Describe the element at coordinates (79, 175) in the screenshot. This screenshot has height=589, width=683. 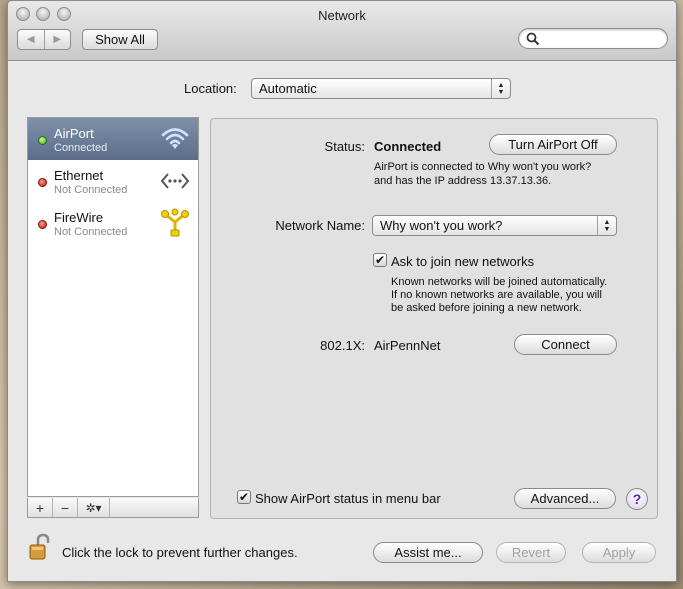
I see `service-name: Ethernet` at that location.